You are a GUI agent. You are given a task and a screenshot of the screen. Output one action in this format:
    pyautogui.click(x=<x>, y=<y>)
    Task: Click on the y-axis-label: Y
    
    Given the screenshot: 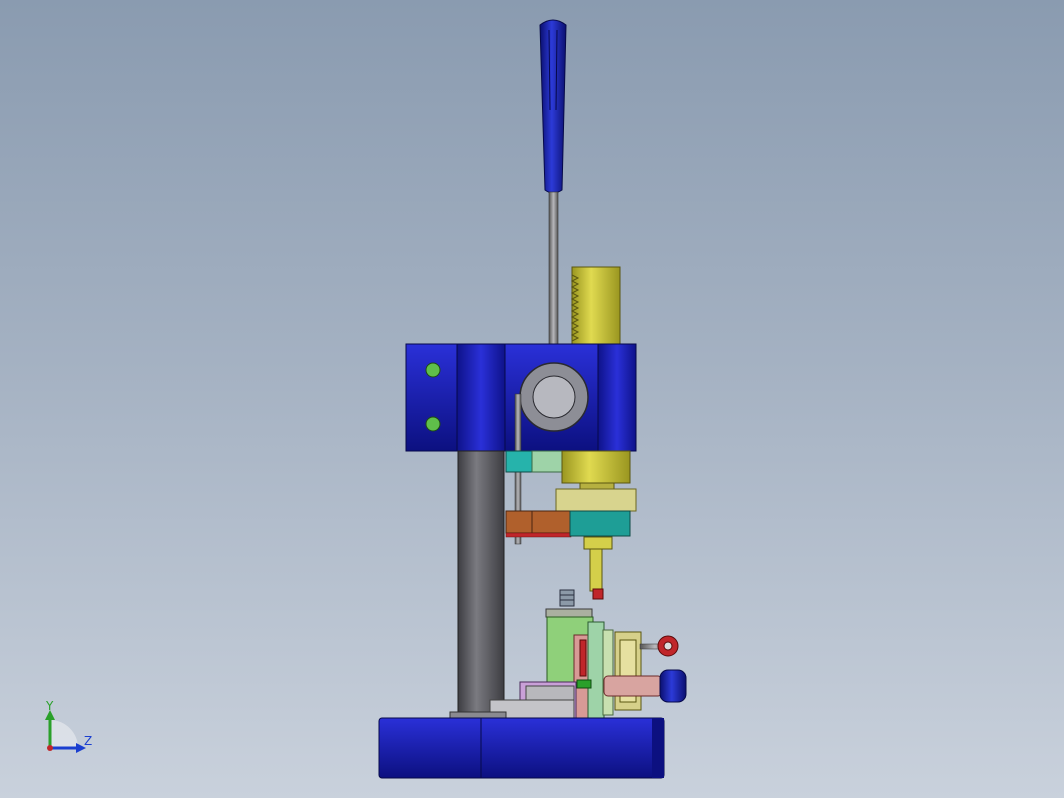 What is the action you would take?
    pyautogui.click(x=49, y=706)
    